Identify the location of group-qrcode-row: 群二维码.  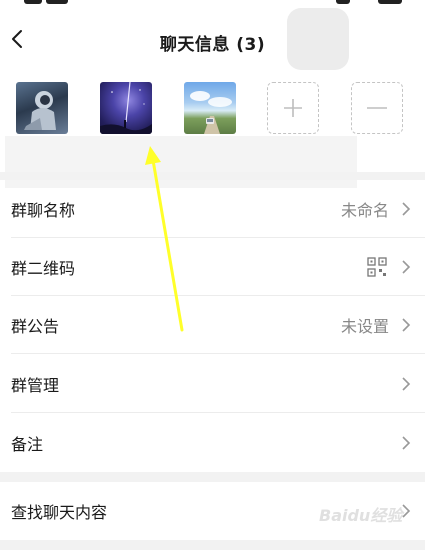
(212, 267).